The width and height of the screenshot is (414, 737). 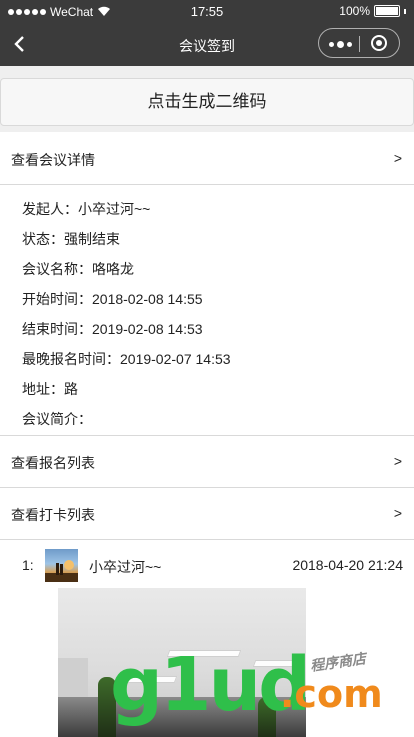 What do you see at coordinates (207, 462) in the screenshot?
I see `signup-list-row: 查看报名列表 >` at bounding box center [207, 462].